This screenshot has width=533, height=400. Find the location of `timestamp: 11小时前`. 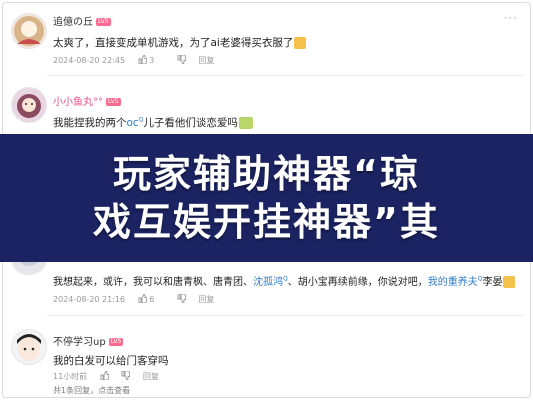

timestamp: 11小时前 is located at coordinates (70, 376).